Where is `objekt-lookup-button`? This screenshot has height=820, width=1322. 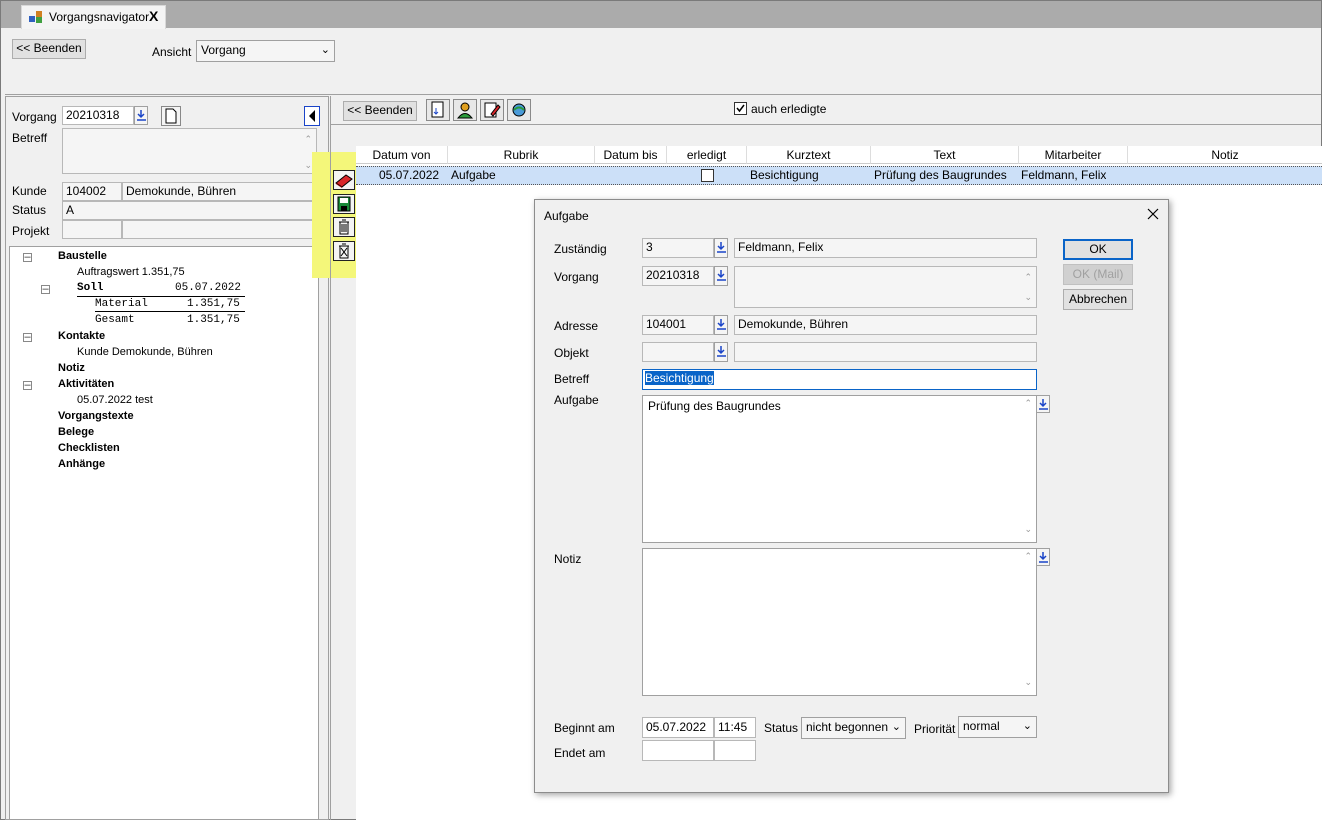
objekt-lookup-button is located at coordinates (721, 352).